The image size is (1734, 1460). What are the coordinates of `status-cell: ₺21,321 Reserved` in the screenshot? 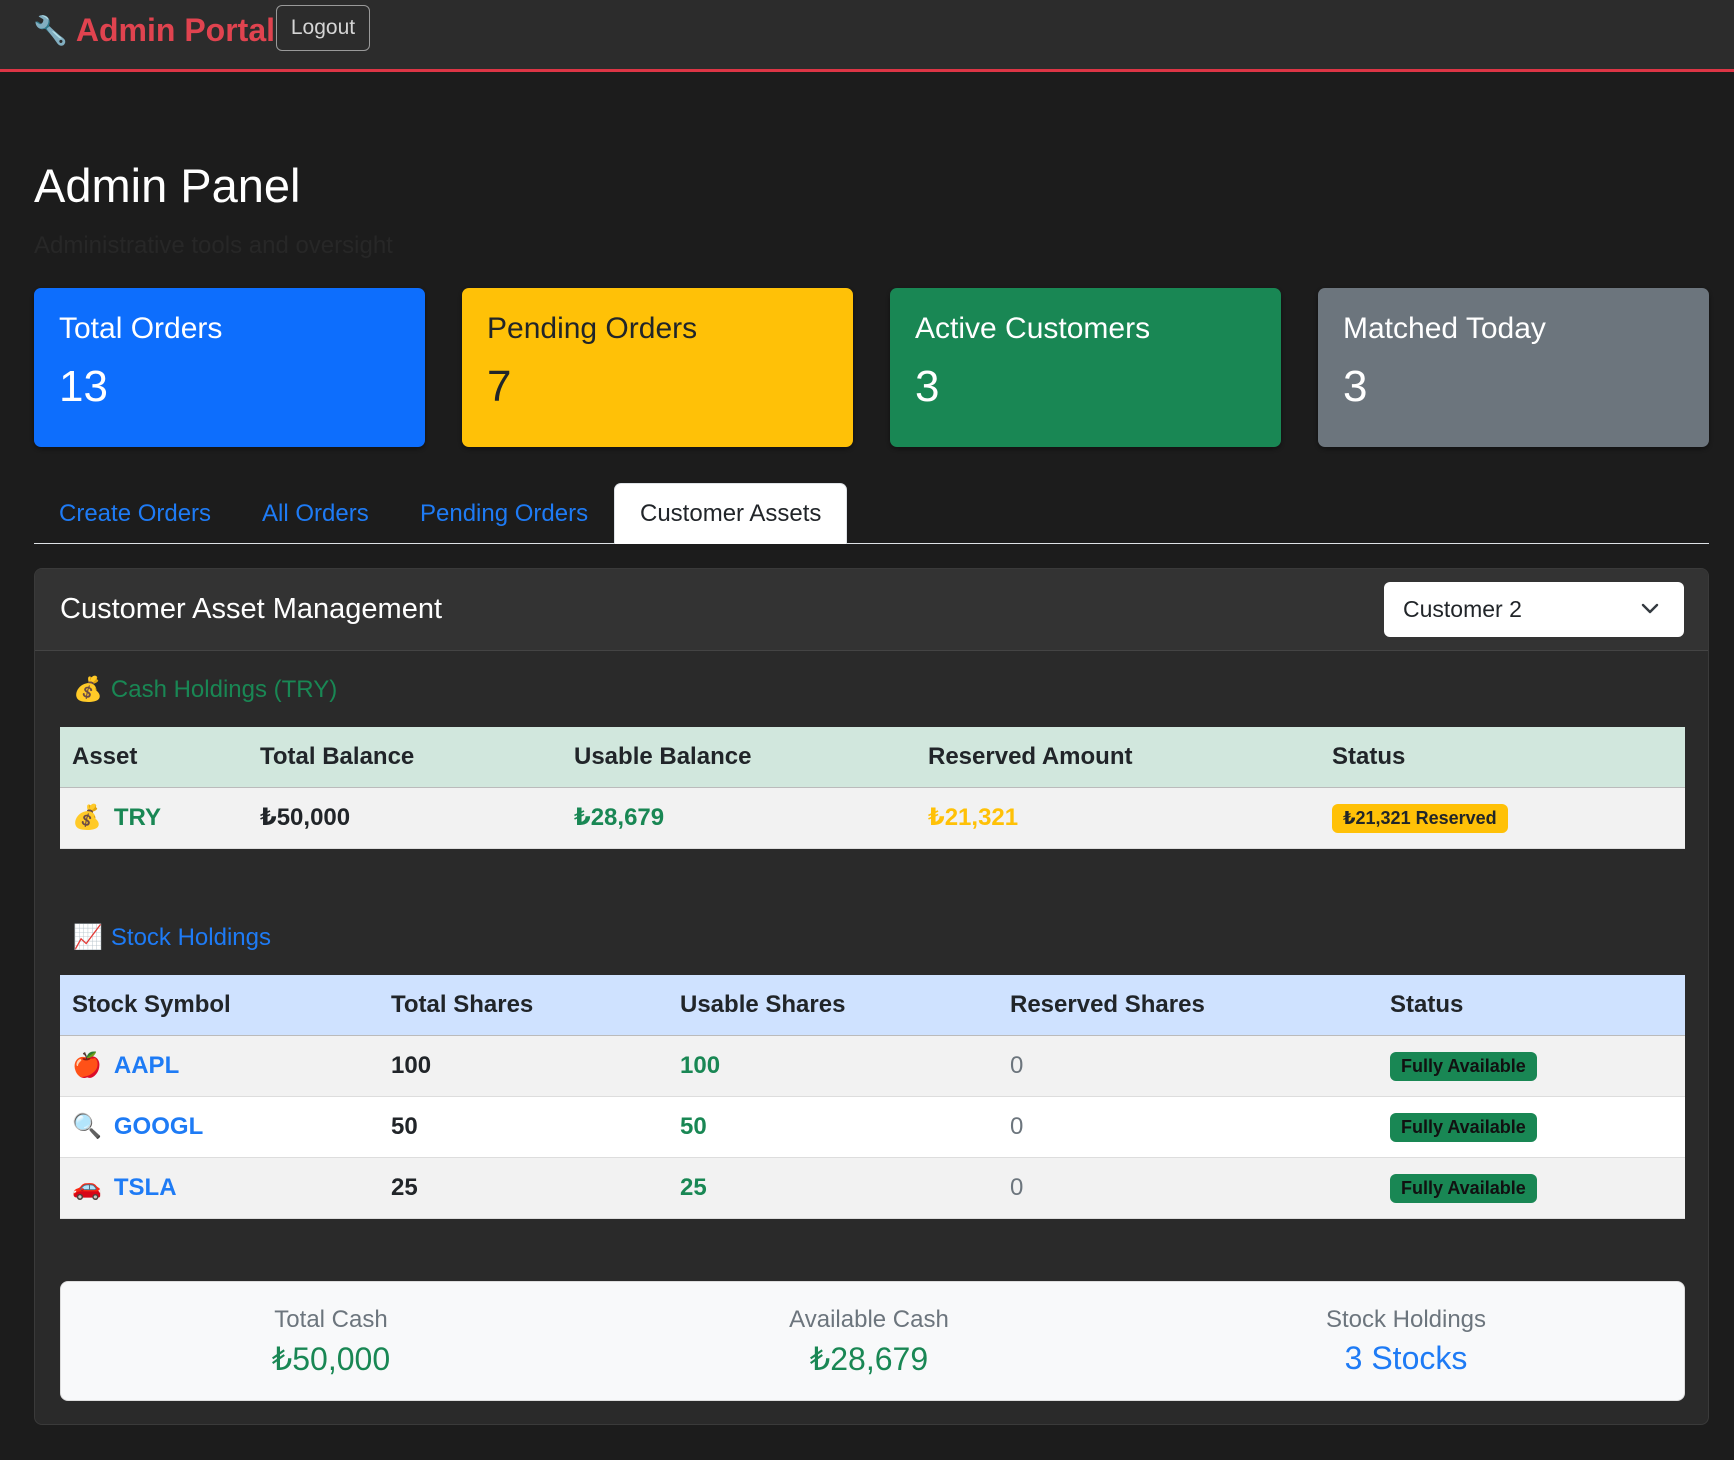 It's located at (1502, 818).